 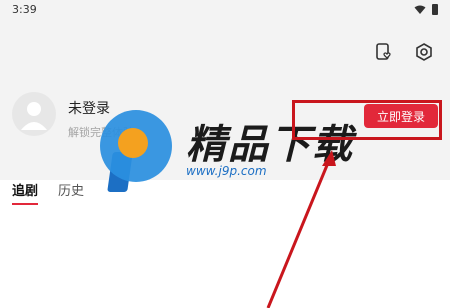 What do you see at coordinates (71, 192) in the screenshot?
I see `tab-history: 历史` at bounding box center [71, 192].